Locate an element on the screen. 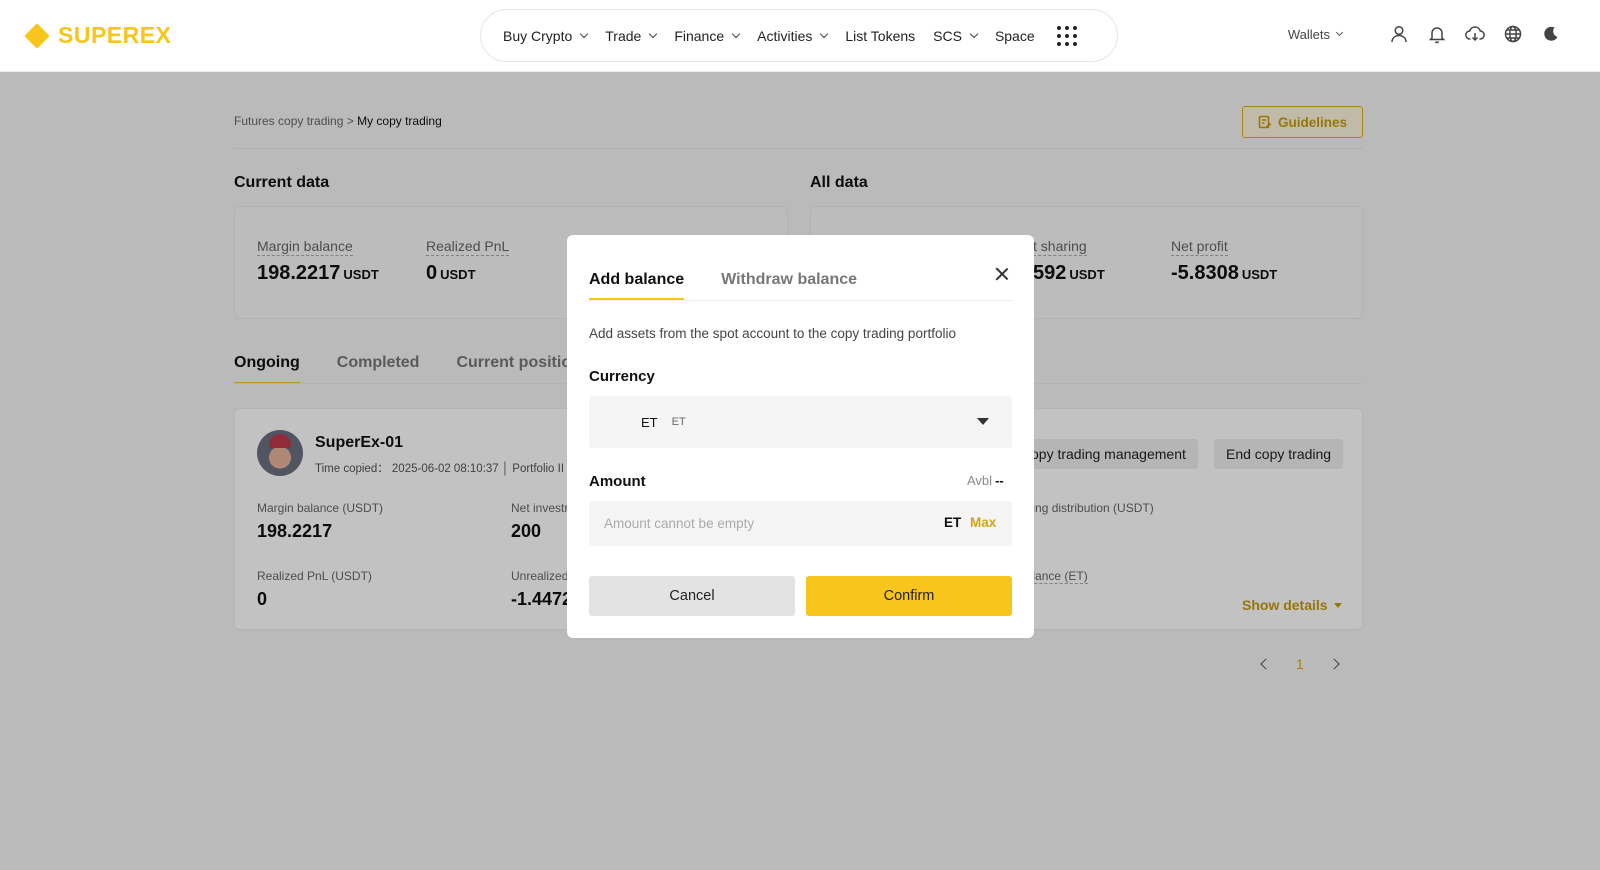 The height and width of the screenshot is (870, 1600). nav-item-buy-crypto: Buy Crypto is located at coordinates (546, 35).